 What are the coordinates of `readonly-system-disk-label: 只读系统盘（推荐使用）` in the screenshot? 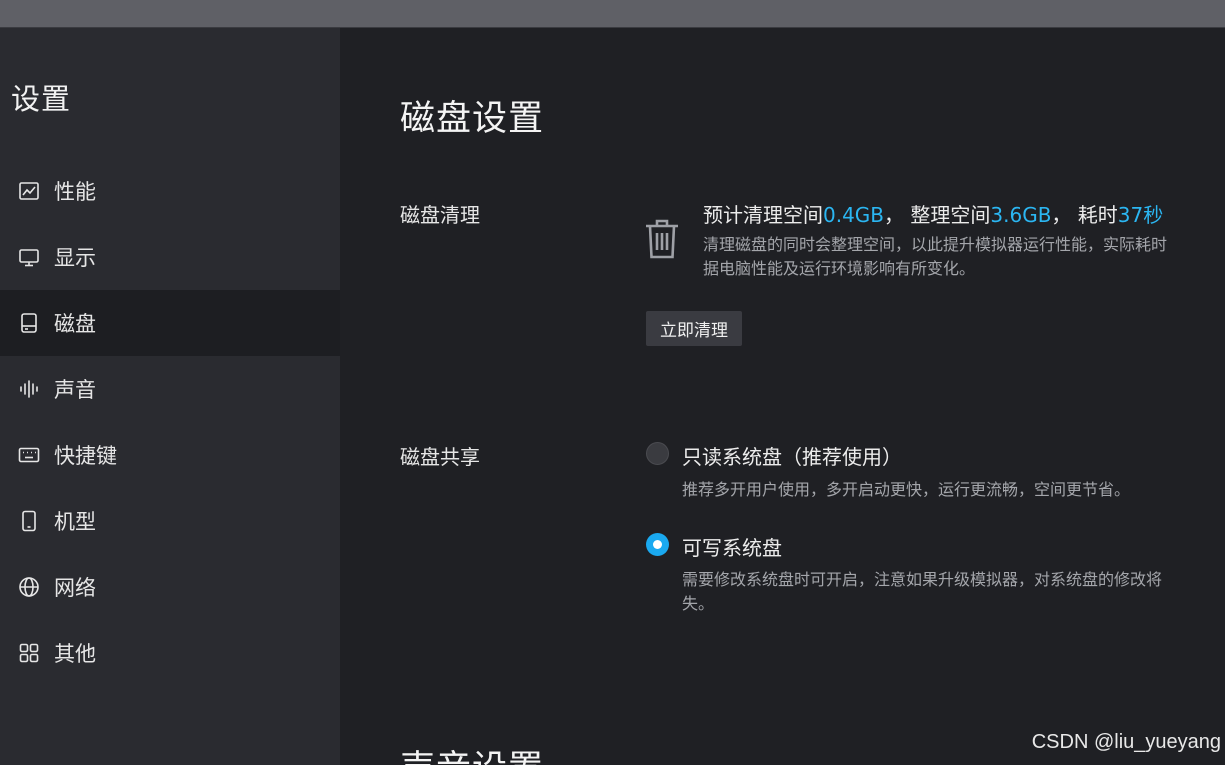 It's located at (792, 455).